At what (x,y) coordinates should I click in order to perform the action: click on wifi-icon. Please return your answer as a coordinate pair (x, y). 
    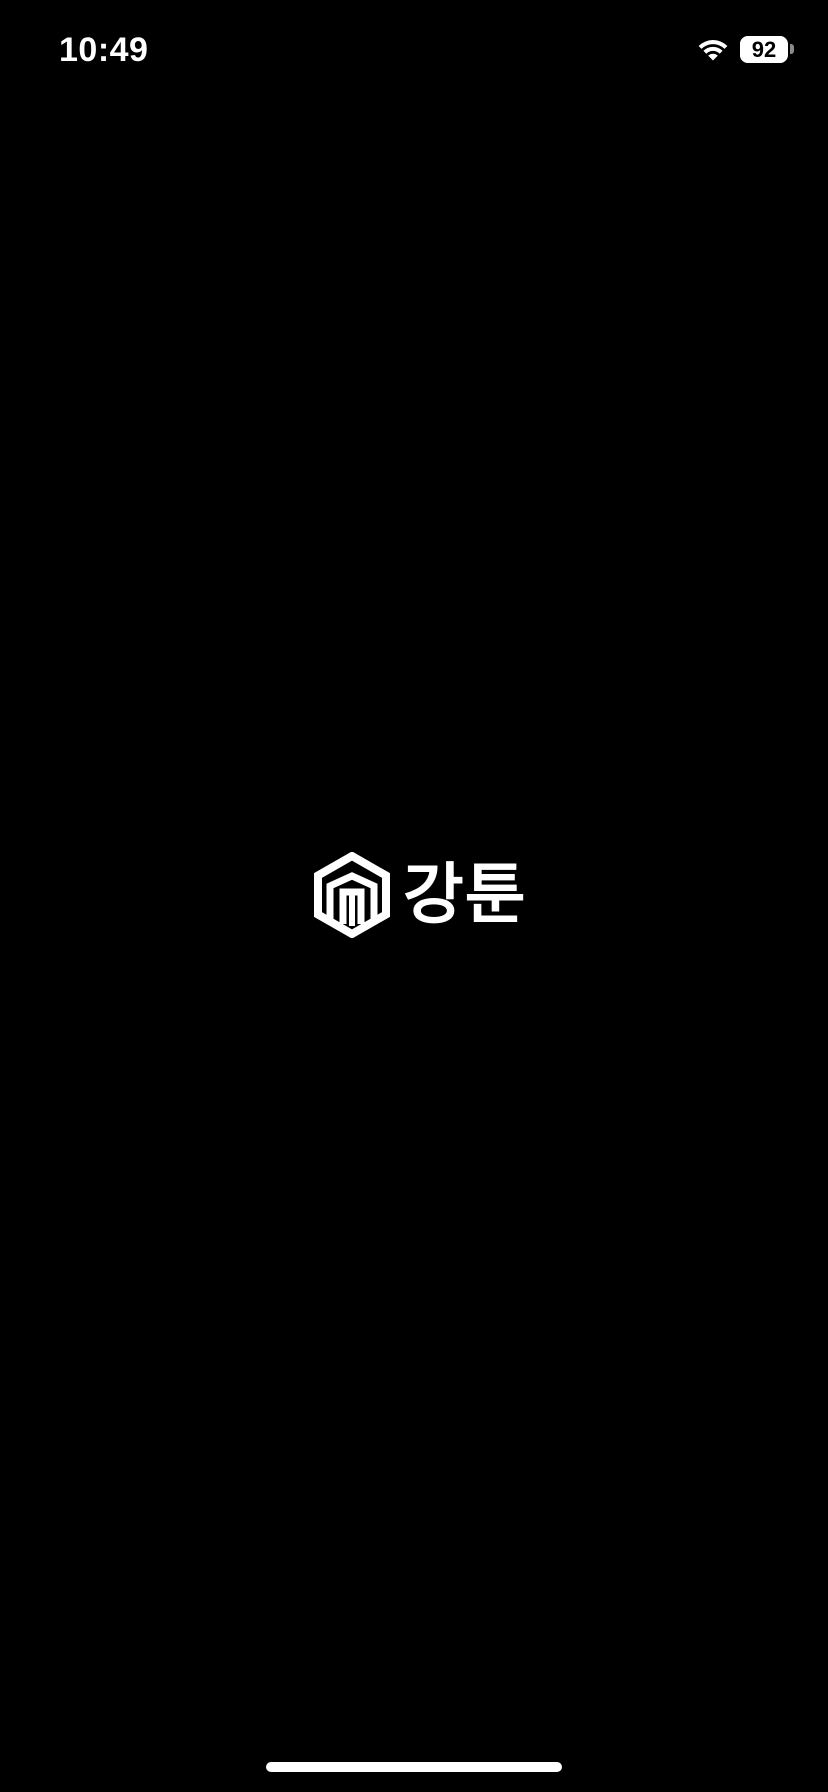
    Looking at the image, I should click on (713, 50).